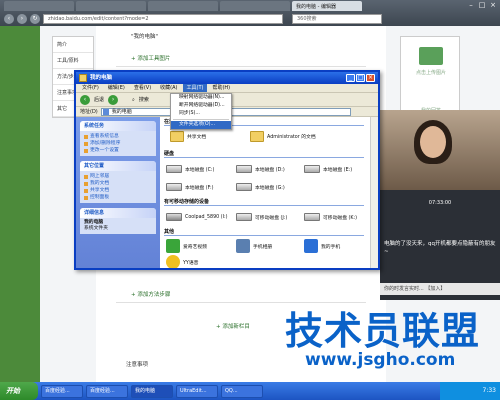 This screenshot has width=500, height=400. What do you see at coordinates (195, 88) in the screenshot?
I see `menu-tools: 工具(T)` at bounding box center [195, 88].